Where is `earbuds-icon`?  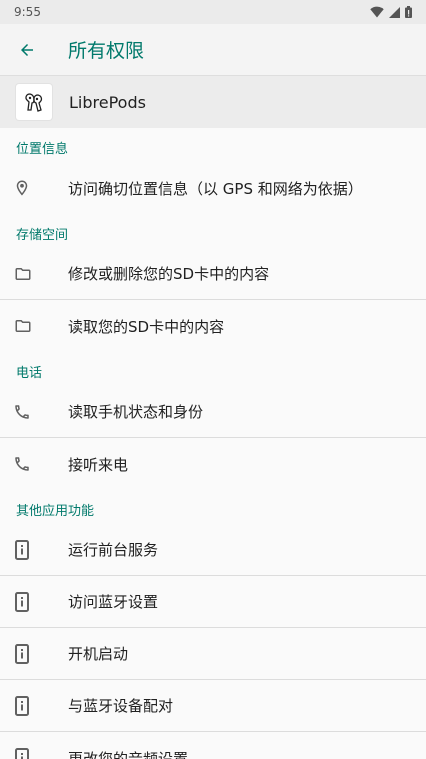 earbuds-icon is located at coordinates (34, 102).